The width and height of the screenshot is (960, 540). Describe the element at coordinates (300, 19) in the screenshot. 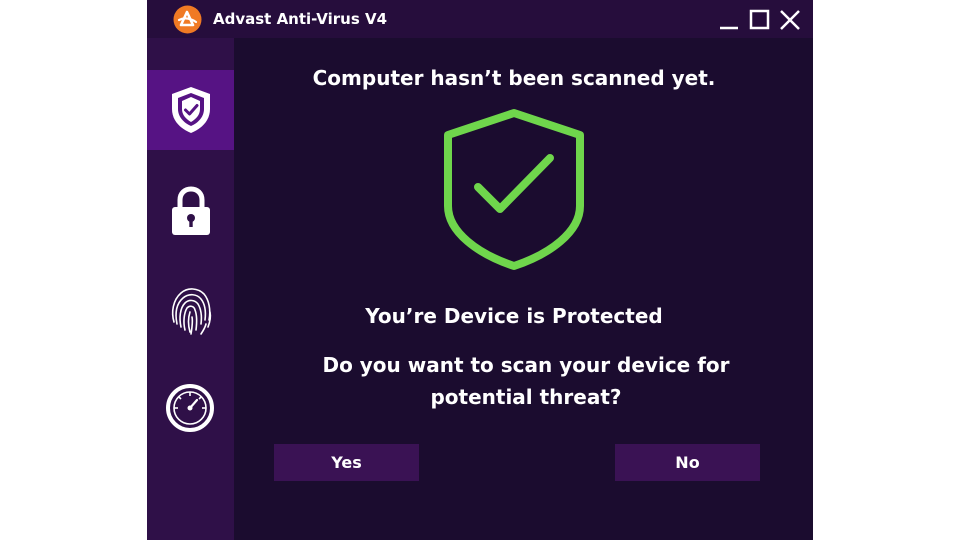

I see `app-title: Advast Anti-Virus V4` at that location.